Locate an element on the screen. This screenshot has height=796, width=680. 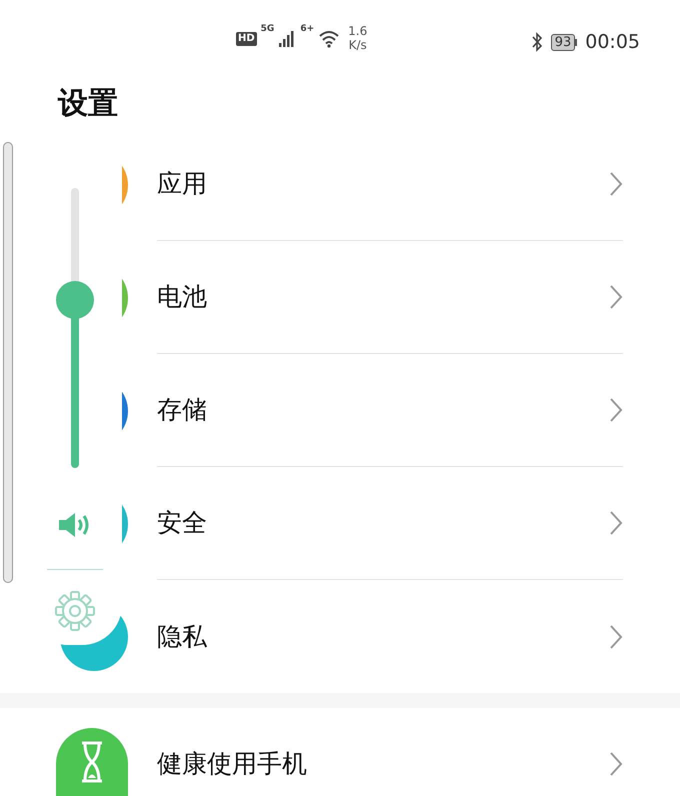
settings-item: 应用 is located at coordinates (390, 184).